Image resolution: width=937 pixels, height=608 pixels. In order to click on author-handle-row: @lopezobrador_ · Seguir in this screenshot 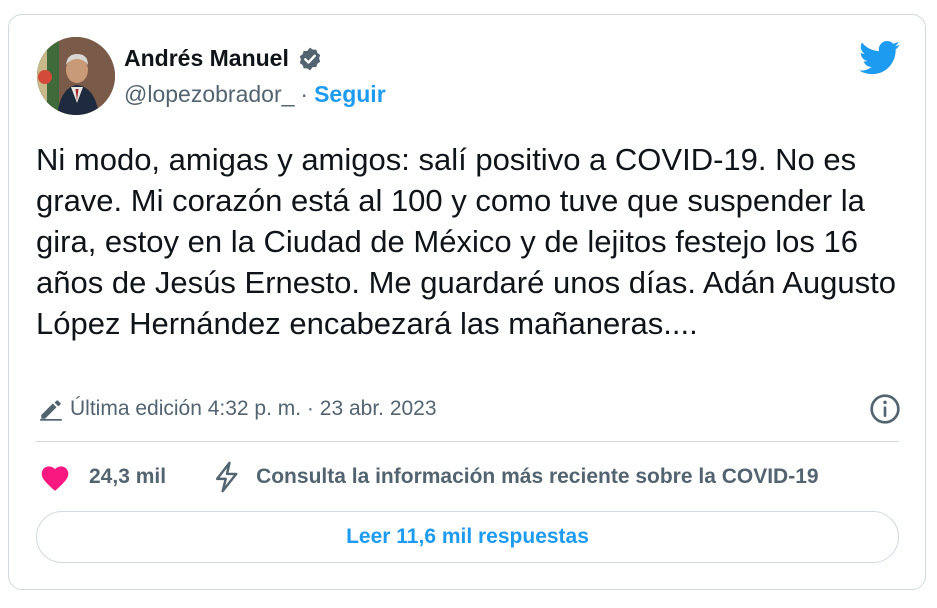, I will do `click(255, 94)`.